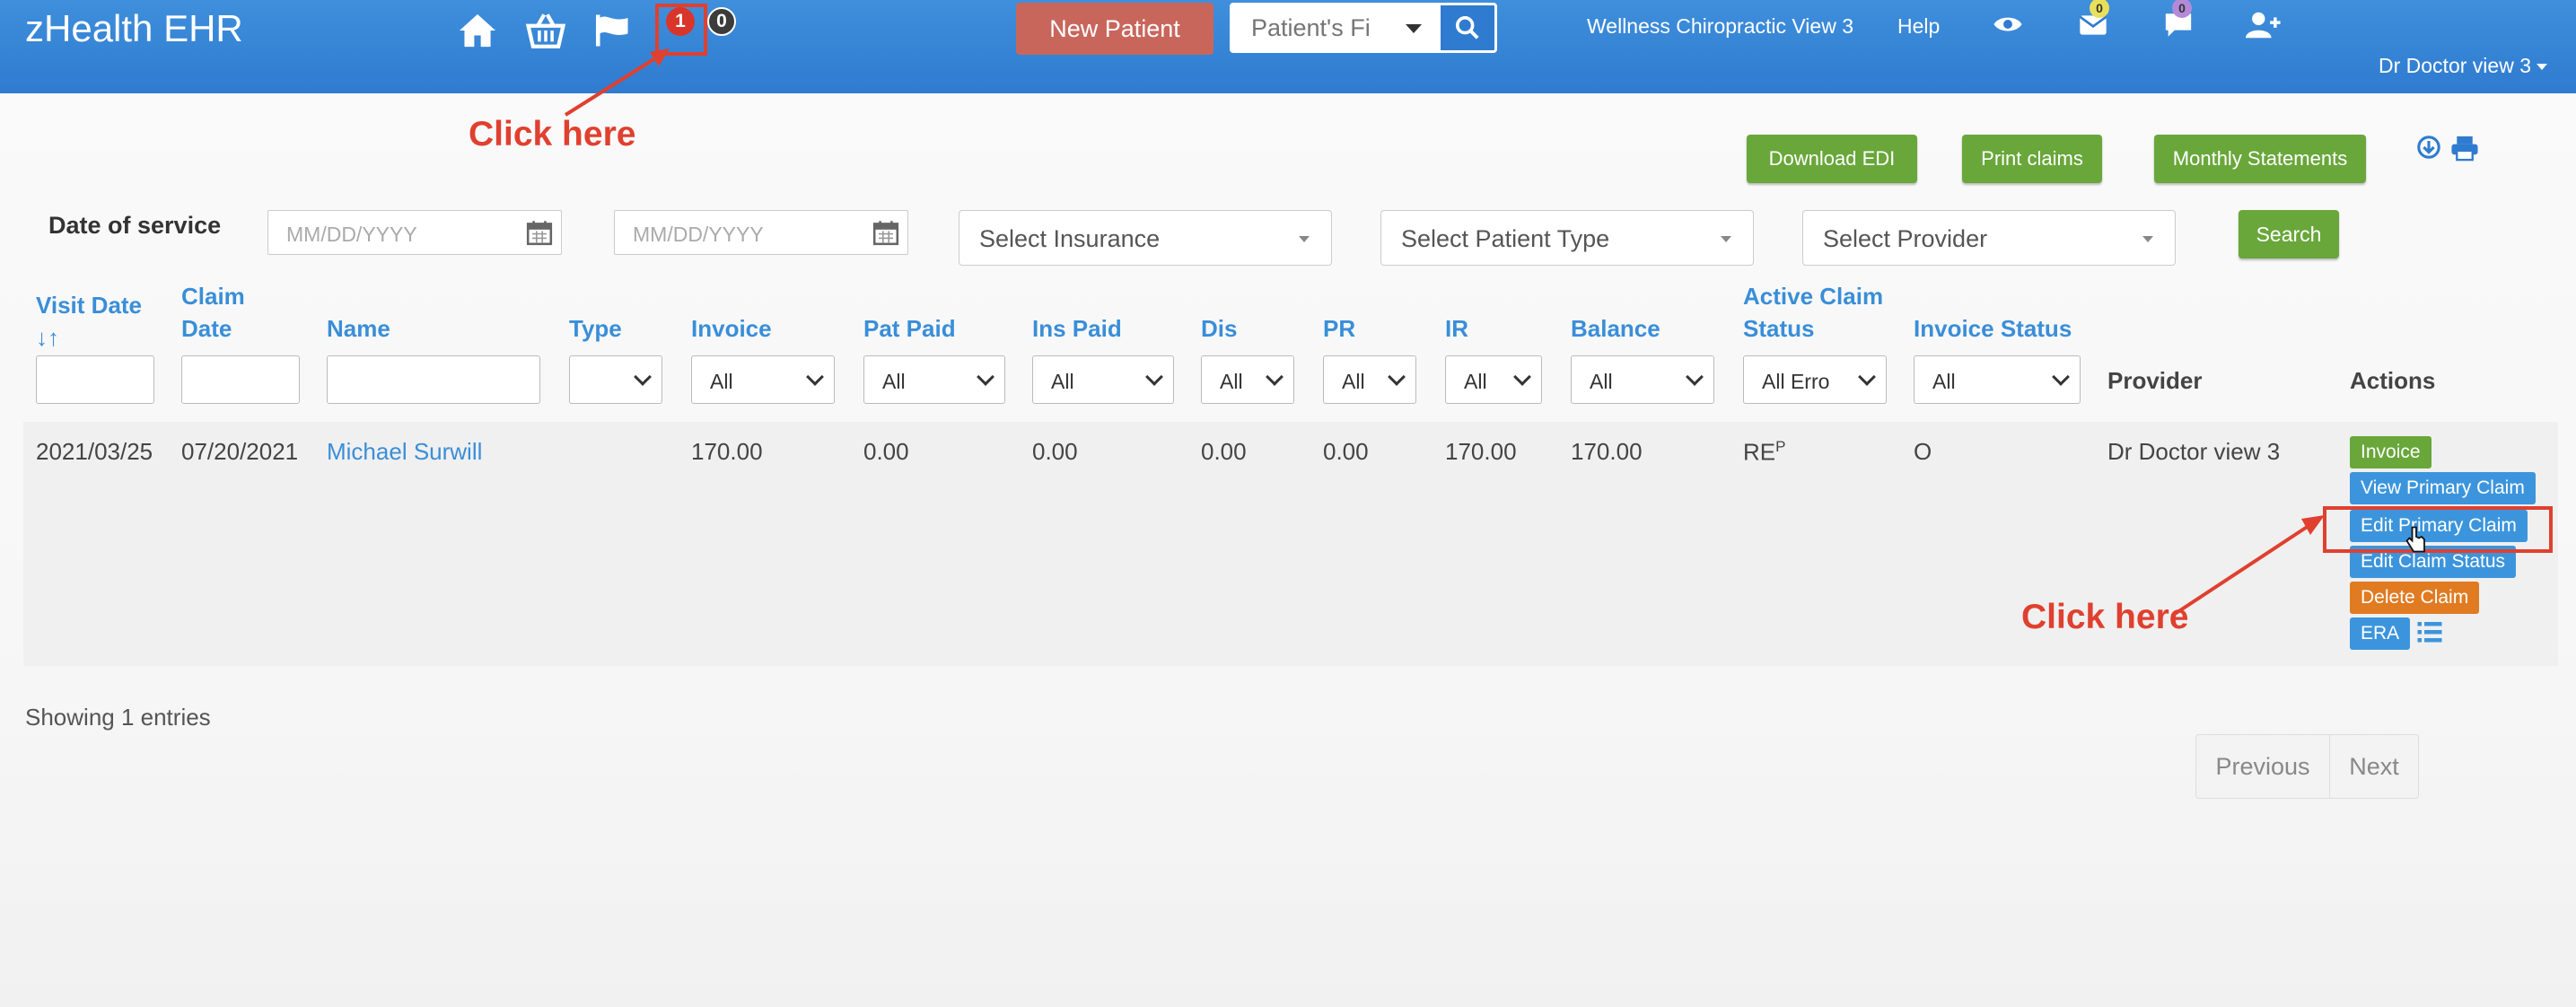 This screenshot has width=2576, height=1007. Describe the element at coordinates (1219, 328) in the screenshot. I see `col-dis: Dis` at that location.